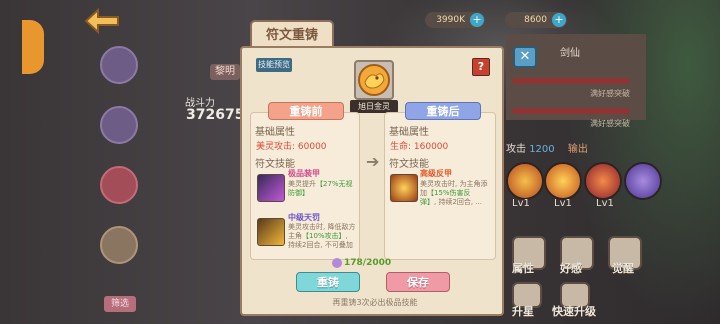 This screenshot has width=720, height=324. I want to click on rune-icon-frame, so click(374, 80).